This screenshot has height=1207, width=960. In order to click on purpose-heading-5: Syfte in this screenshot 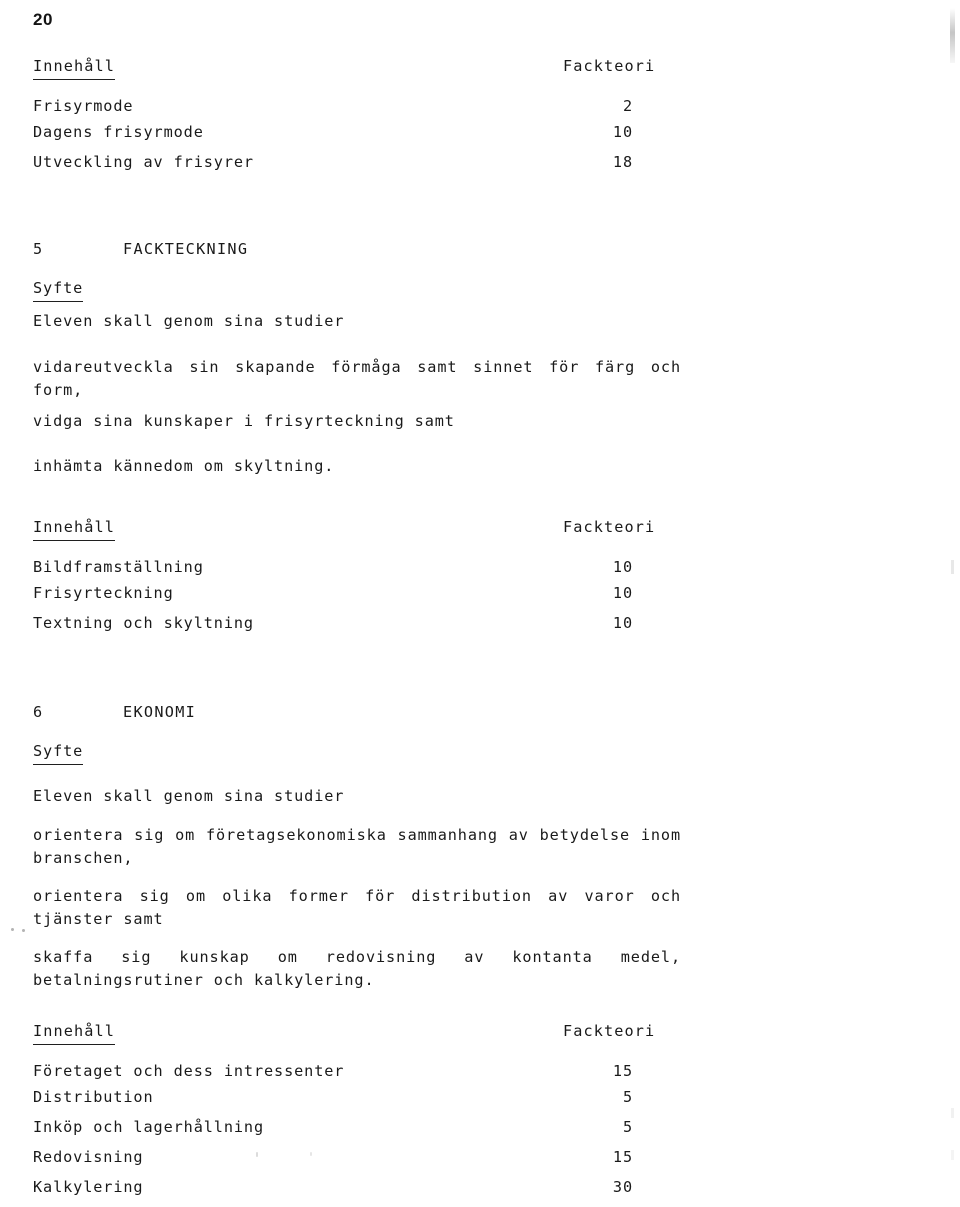, I will do `click(58, 290)`.